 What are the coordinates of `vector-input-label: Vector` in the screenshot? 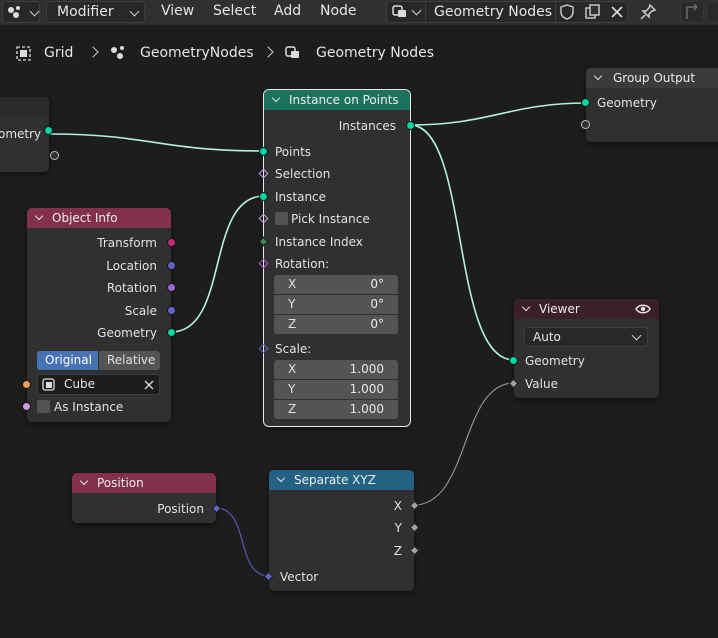 It's located at (299, 577).